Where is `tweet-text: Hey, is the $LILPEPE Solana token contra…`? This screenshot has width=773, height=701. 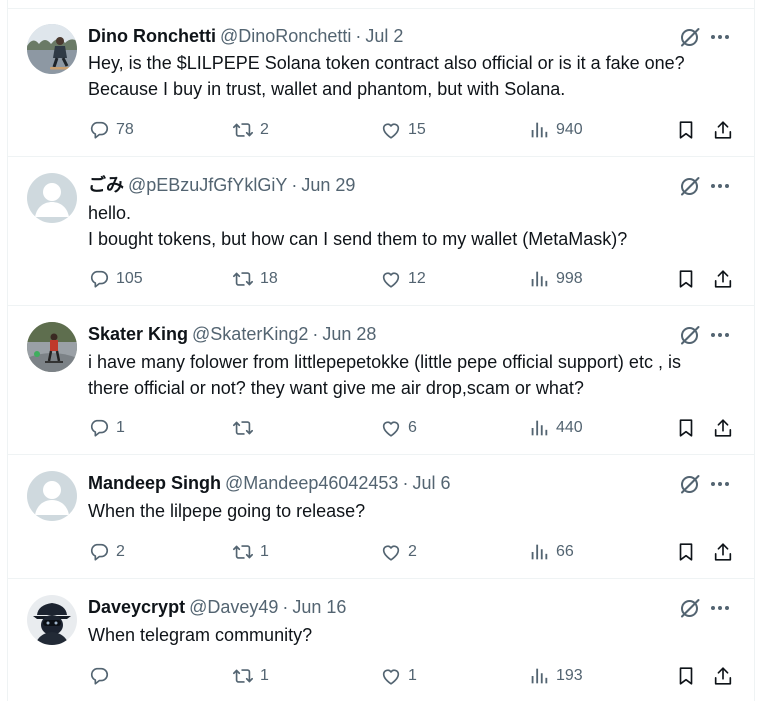
tweet-text: Hey, is the $LILPEPE Solana token contra… is located at coordinates (412, 76).